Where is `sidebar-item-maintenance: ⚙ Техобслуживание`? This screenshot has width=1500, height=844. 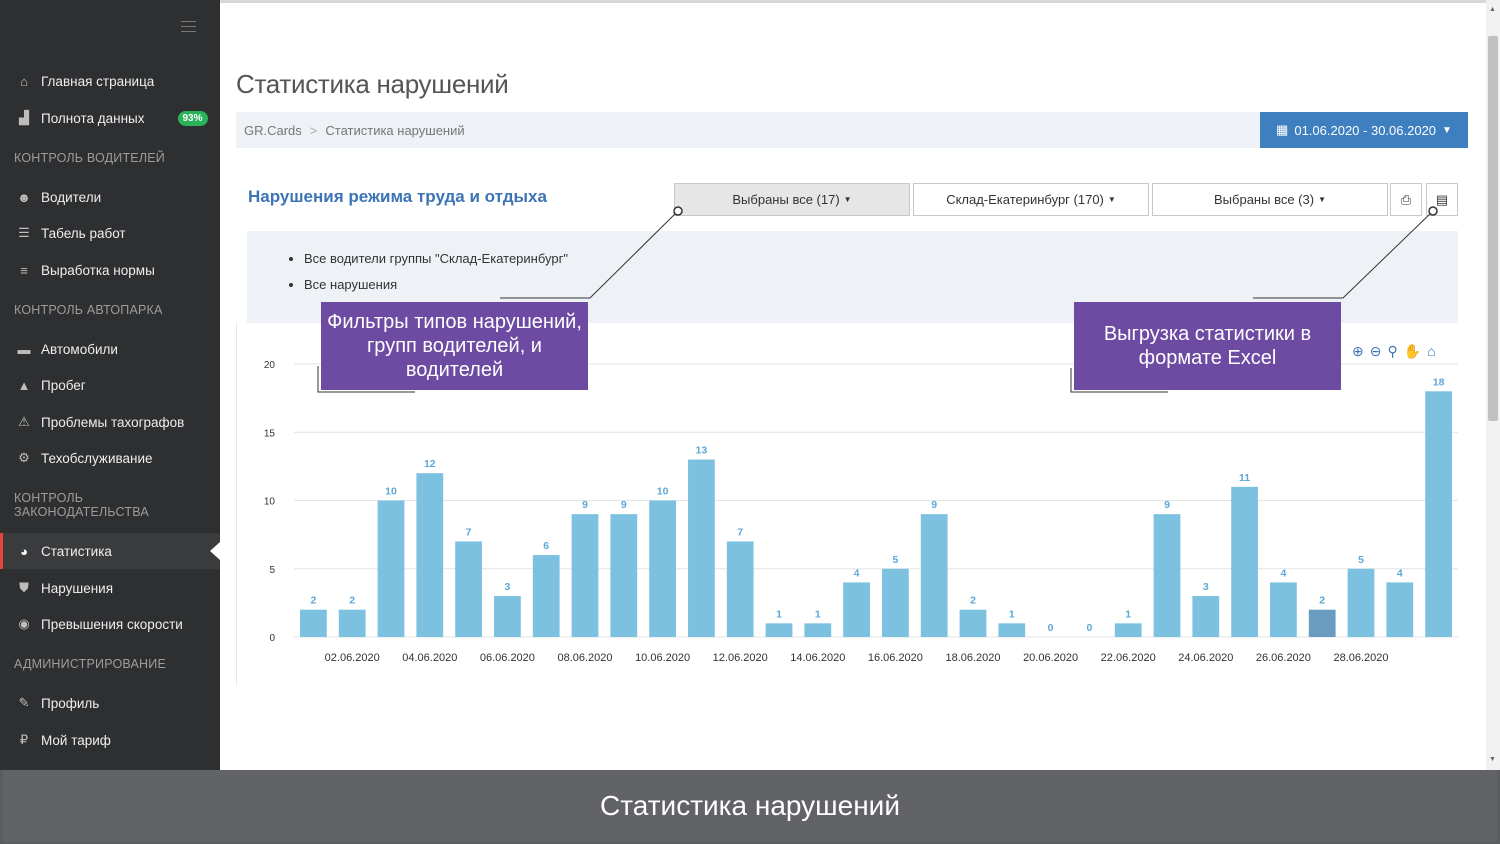
sidebar-item-maintenance: ⚙ Техобслуживание is located at coordinates (110, 458).